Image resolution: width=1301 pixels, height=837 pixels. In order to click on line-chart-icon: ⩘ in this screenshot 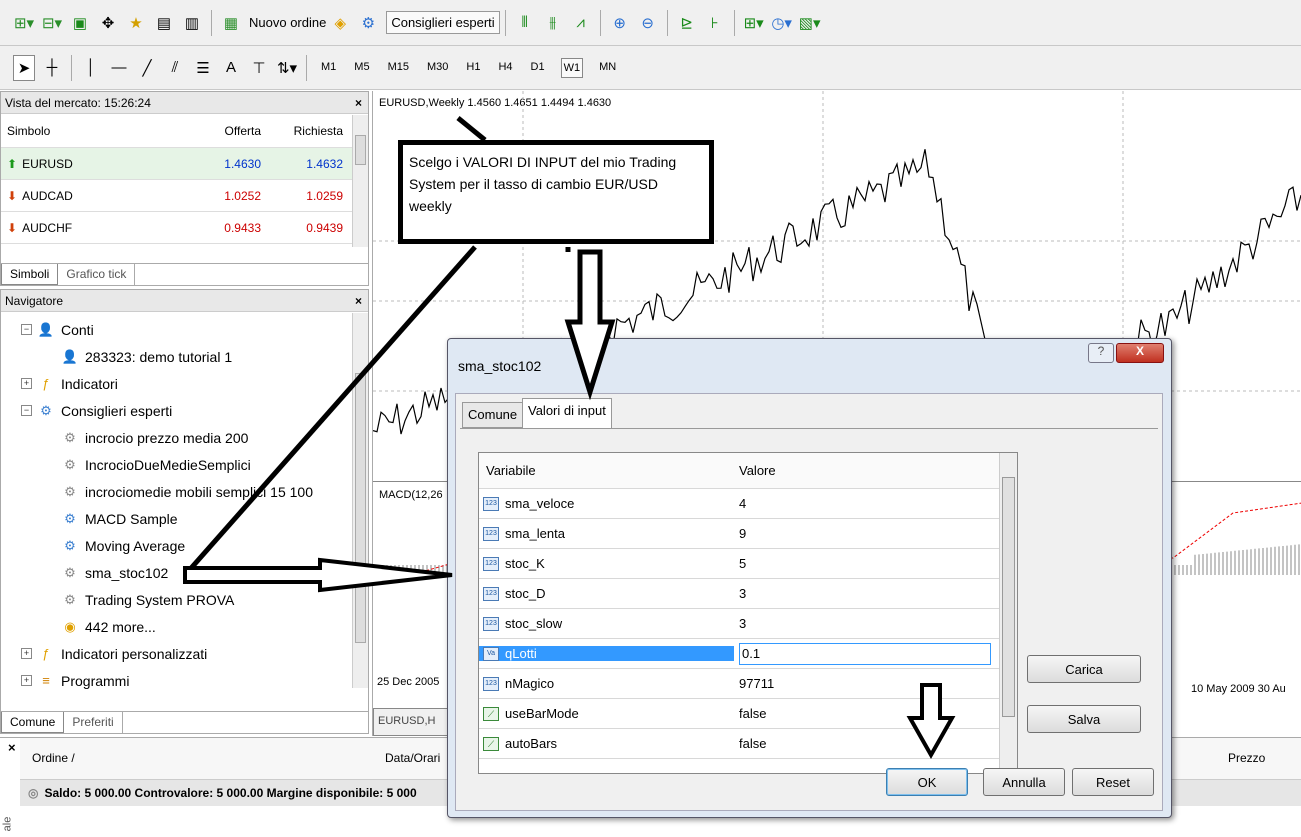, I will do `click(581, 23)`.